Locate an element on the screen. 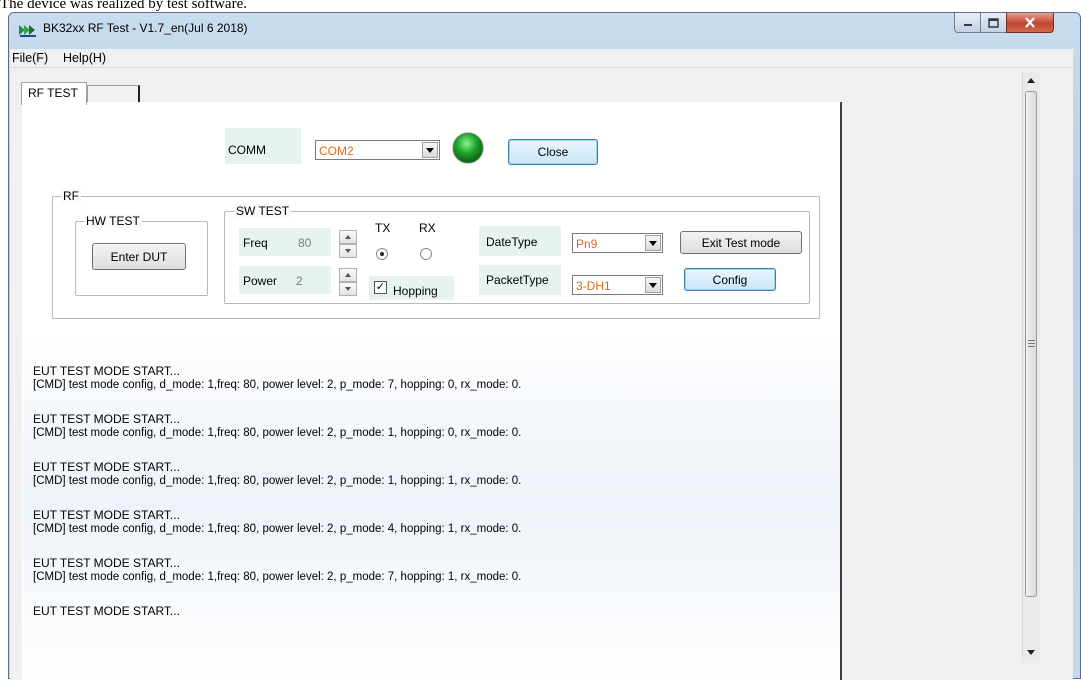 Image resolution: width=1081 pixels, height=680 pixels. maximize-button is located at coordinates (993, 23).